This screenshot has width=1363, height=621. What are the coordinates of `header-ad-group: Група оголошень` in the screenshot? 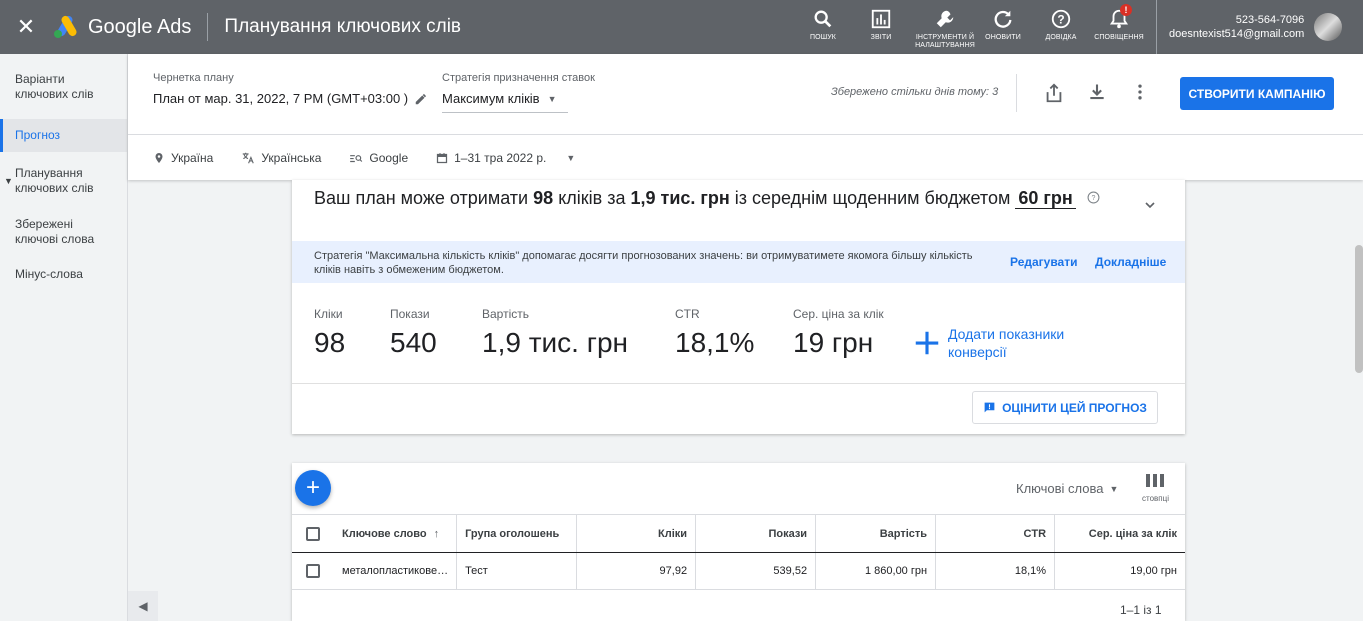 It's located at (516, 533).